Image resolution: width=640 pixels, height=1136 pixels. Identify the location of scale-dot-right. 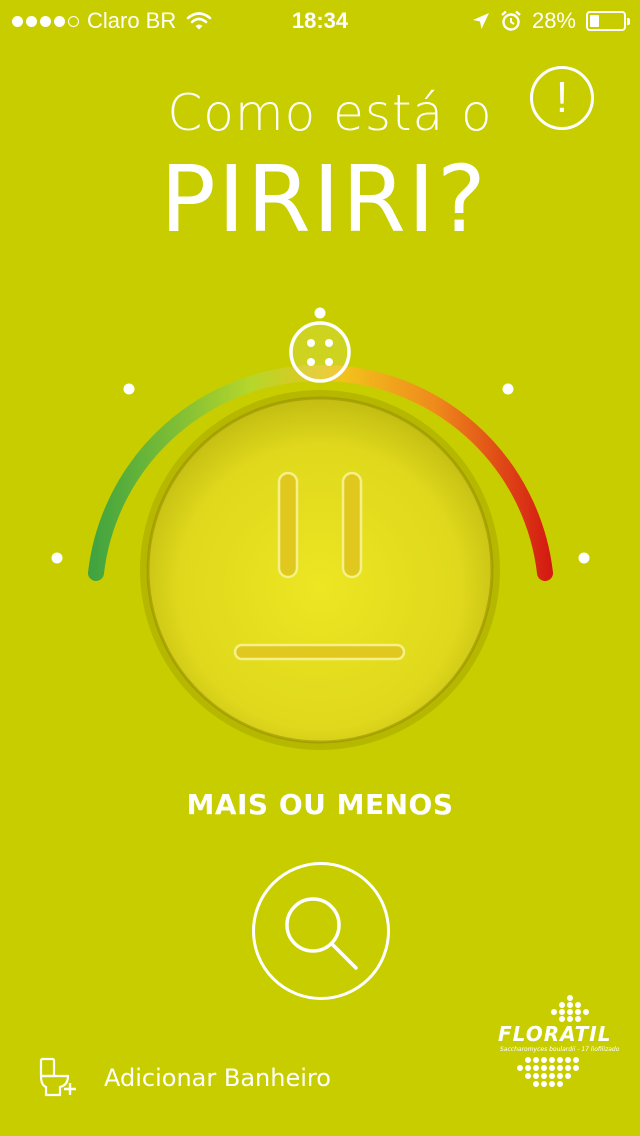
(584, 558).